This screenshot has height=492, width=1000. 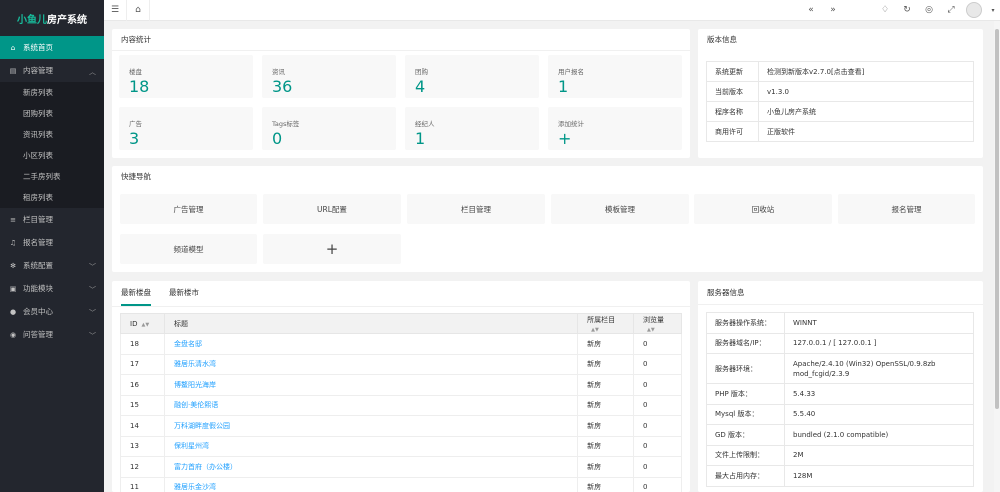 I want to click on column-header-views: 浏览量 ▲▼, so click(x=657, y=323).